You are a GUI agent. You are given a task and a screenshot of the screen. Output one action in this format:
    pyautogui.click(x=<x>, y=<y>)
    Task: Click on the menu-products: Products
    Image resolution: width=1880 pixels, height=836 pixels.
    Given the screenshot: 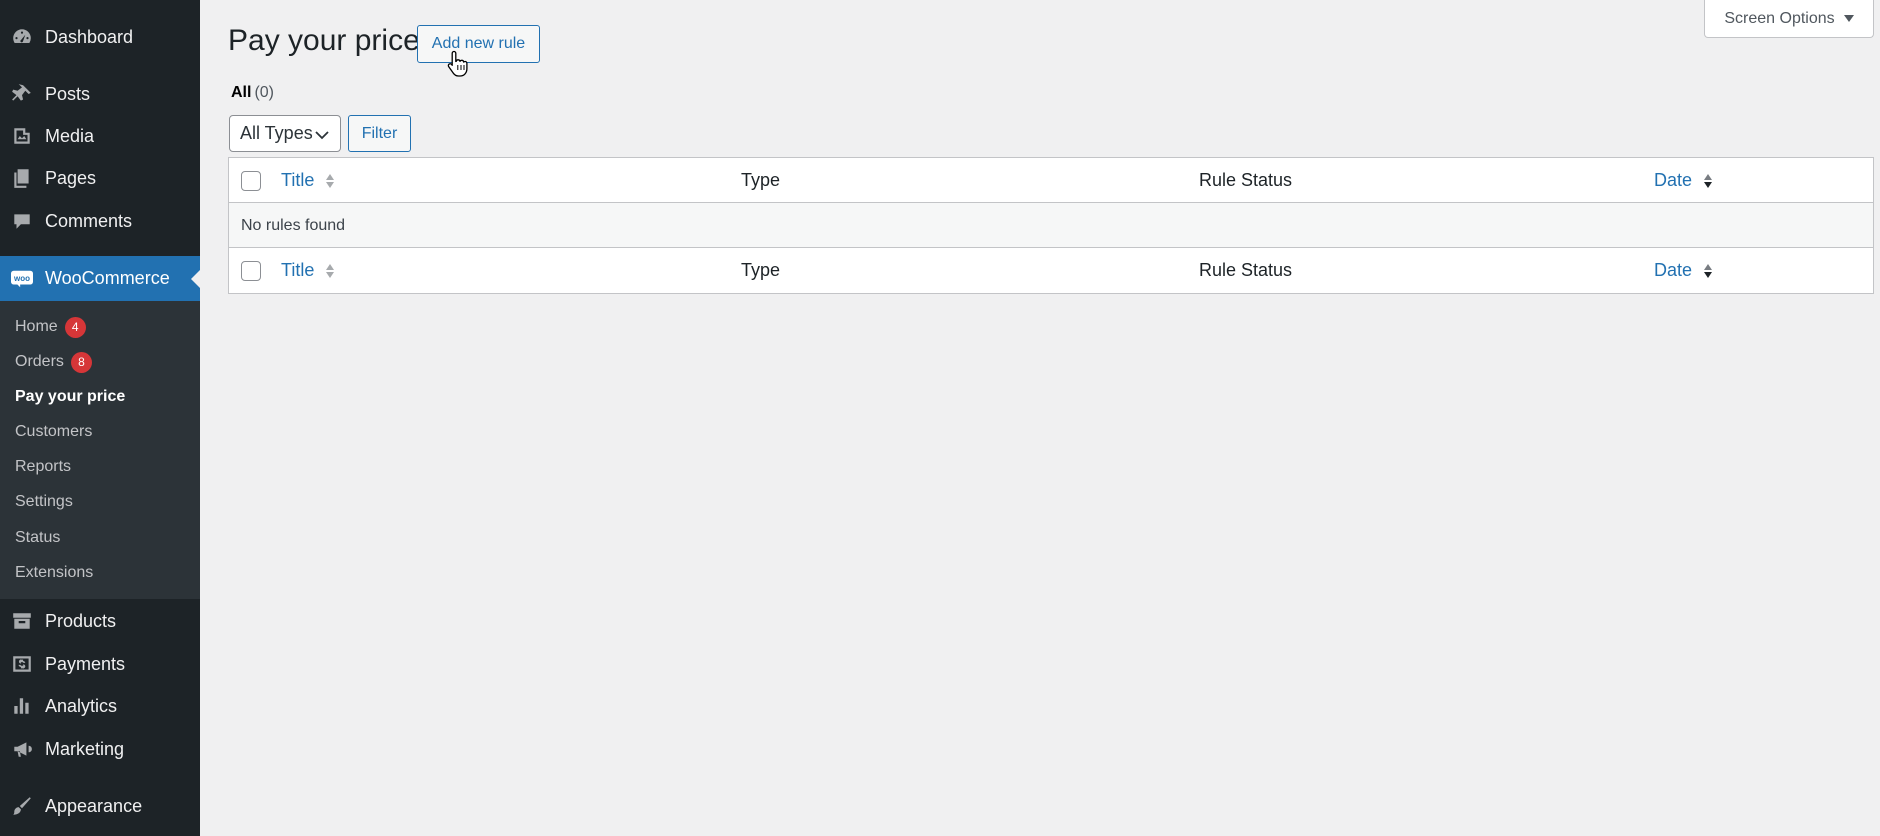 What is the action you would take?
    pyautogui.click(x=100, y=621)
    